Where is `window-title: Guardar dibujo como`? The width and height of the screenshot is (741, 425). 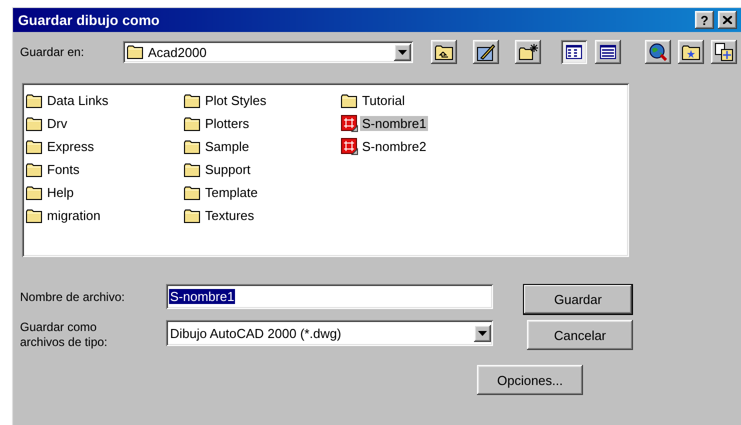
window-title: Guardar dibujo como is located at coordinates (89, 20).